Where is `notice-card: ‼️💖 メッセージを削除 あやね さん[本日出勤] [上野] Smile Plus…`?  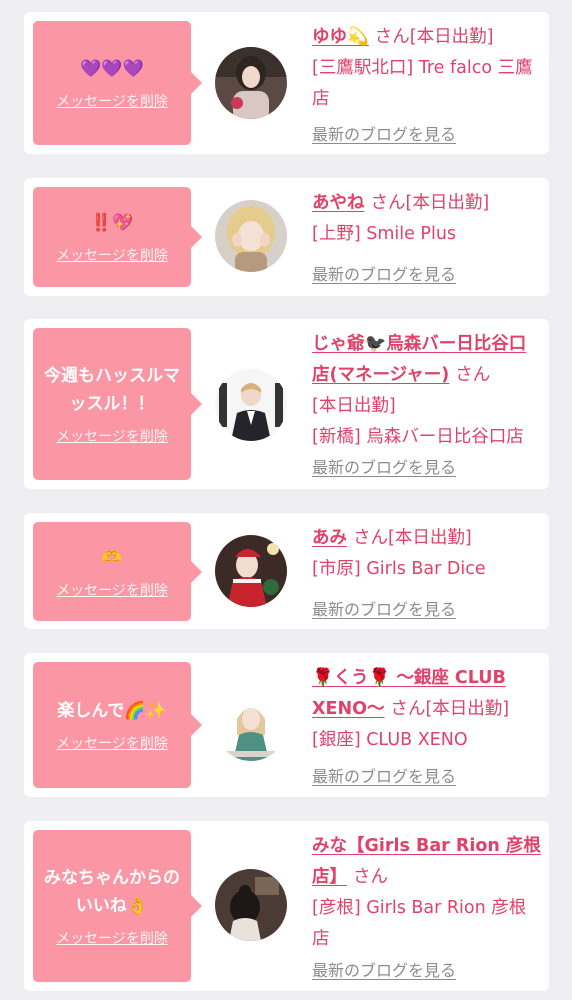 notice-card: ‼️💖 メッセージを削除 あやね さん[本日出勤] [上野] Smile Plus… is located at coordinates (286, 237).